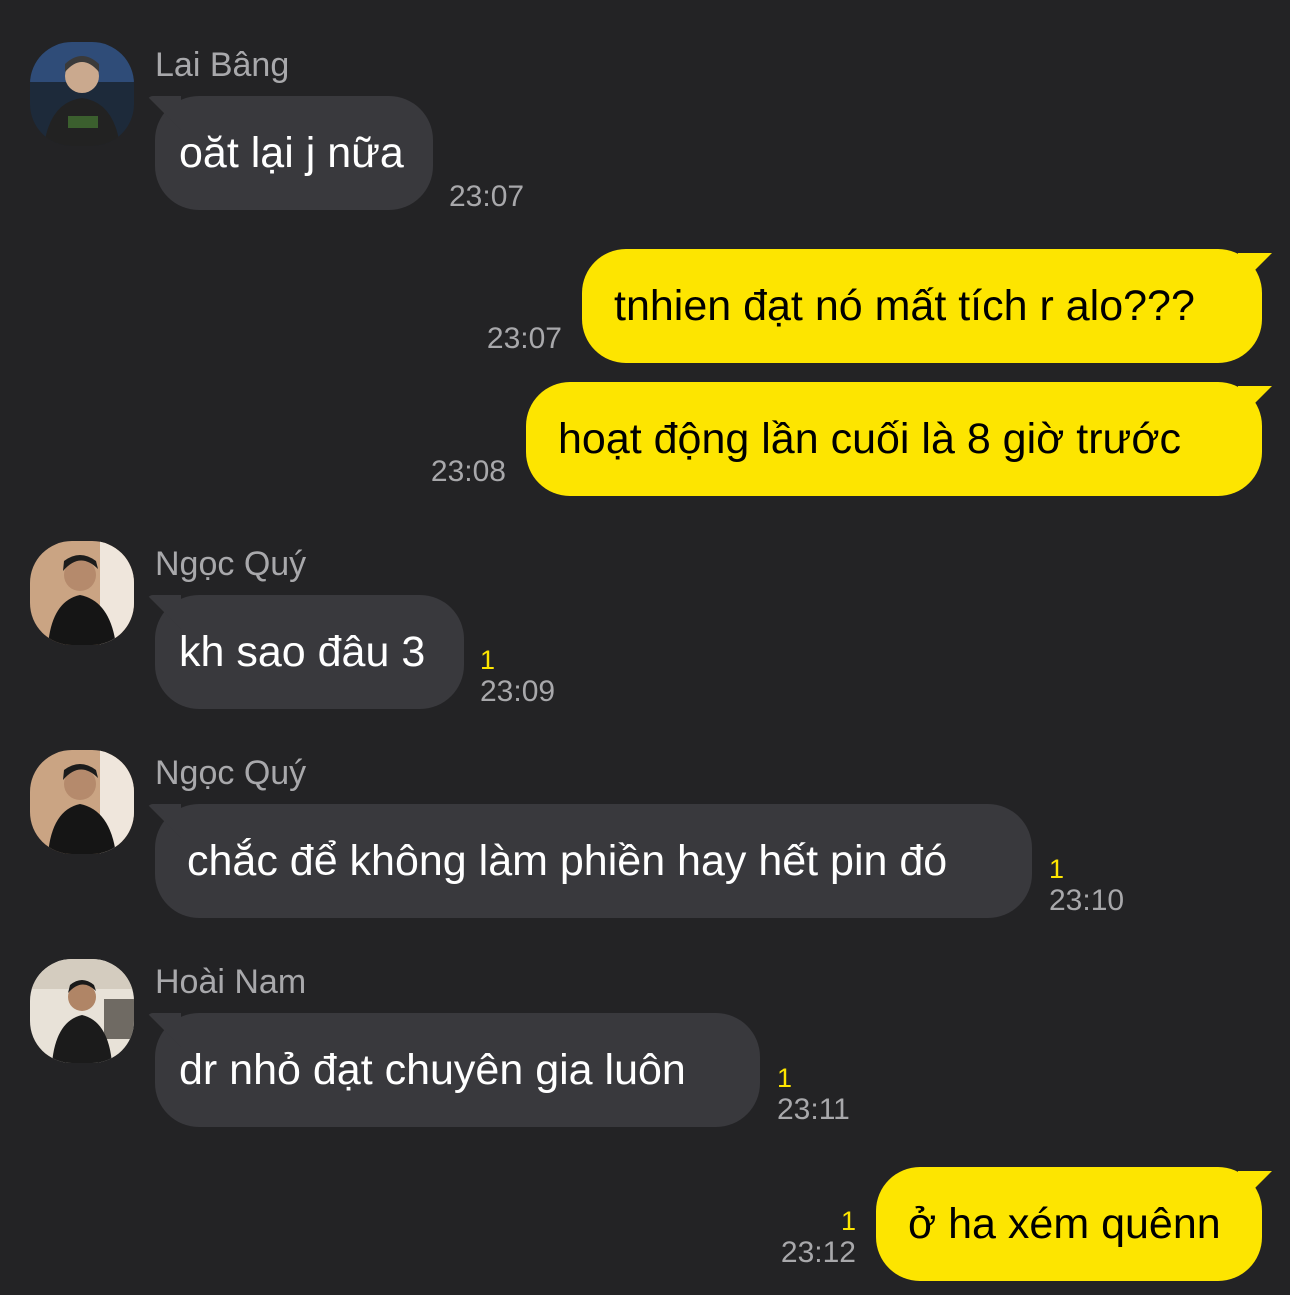  I want to click on message-bubble: kh sao đâu 3, so click(309, 652).